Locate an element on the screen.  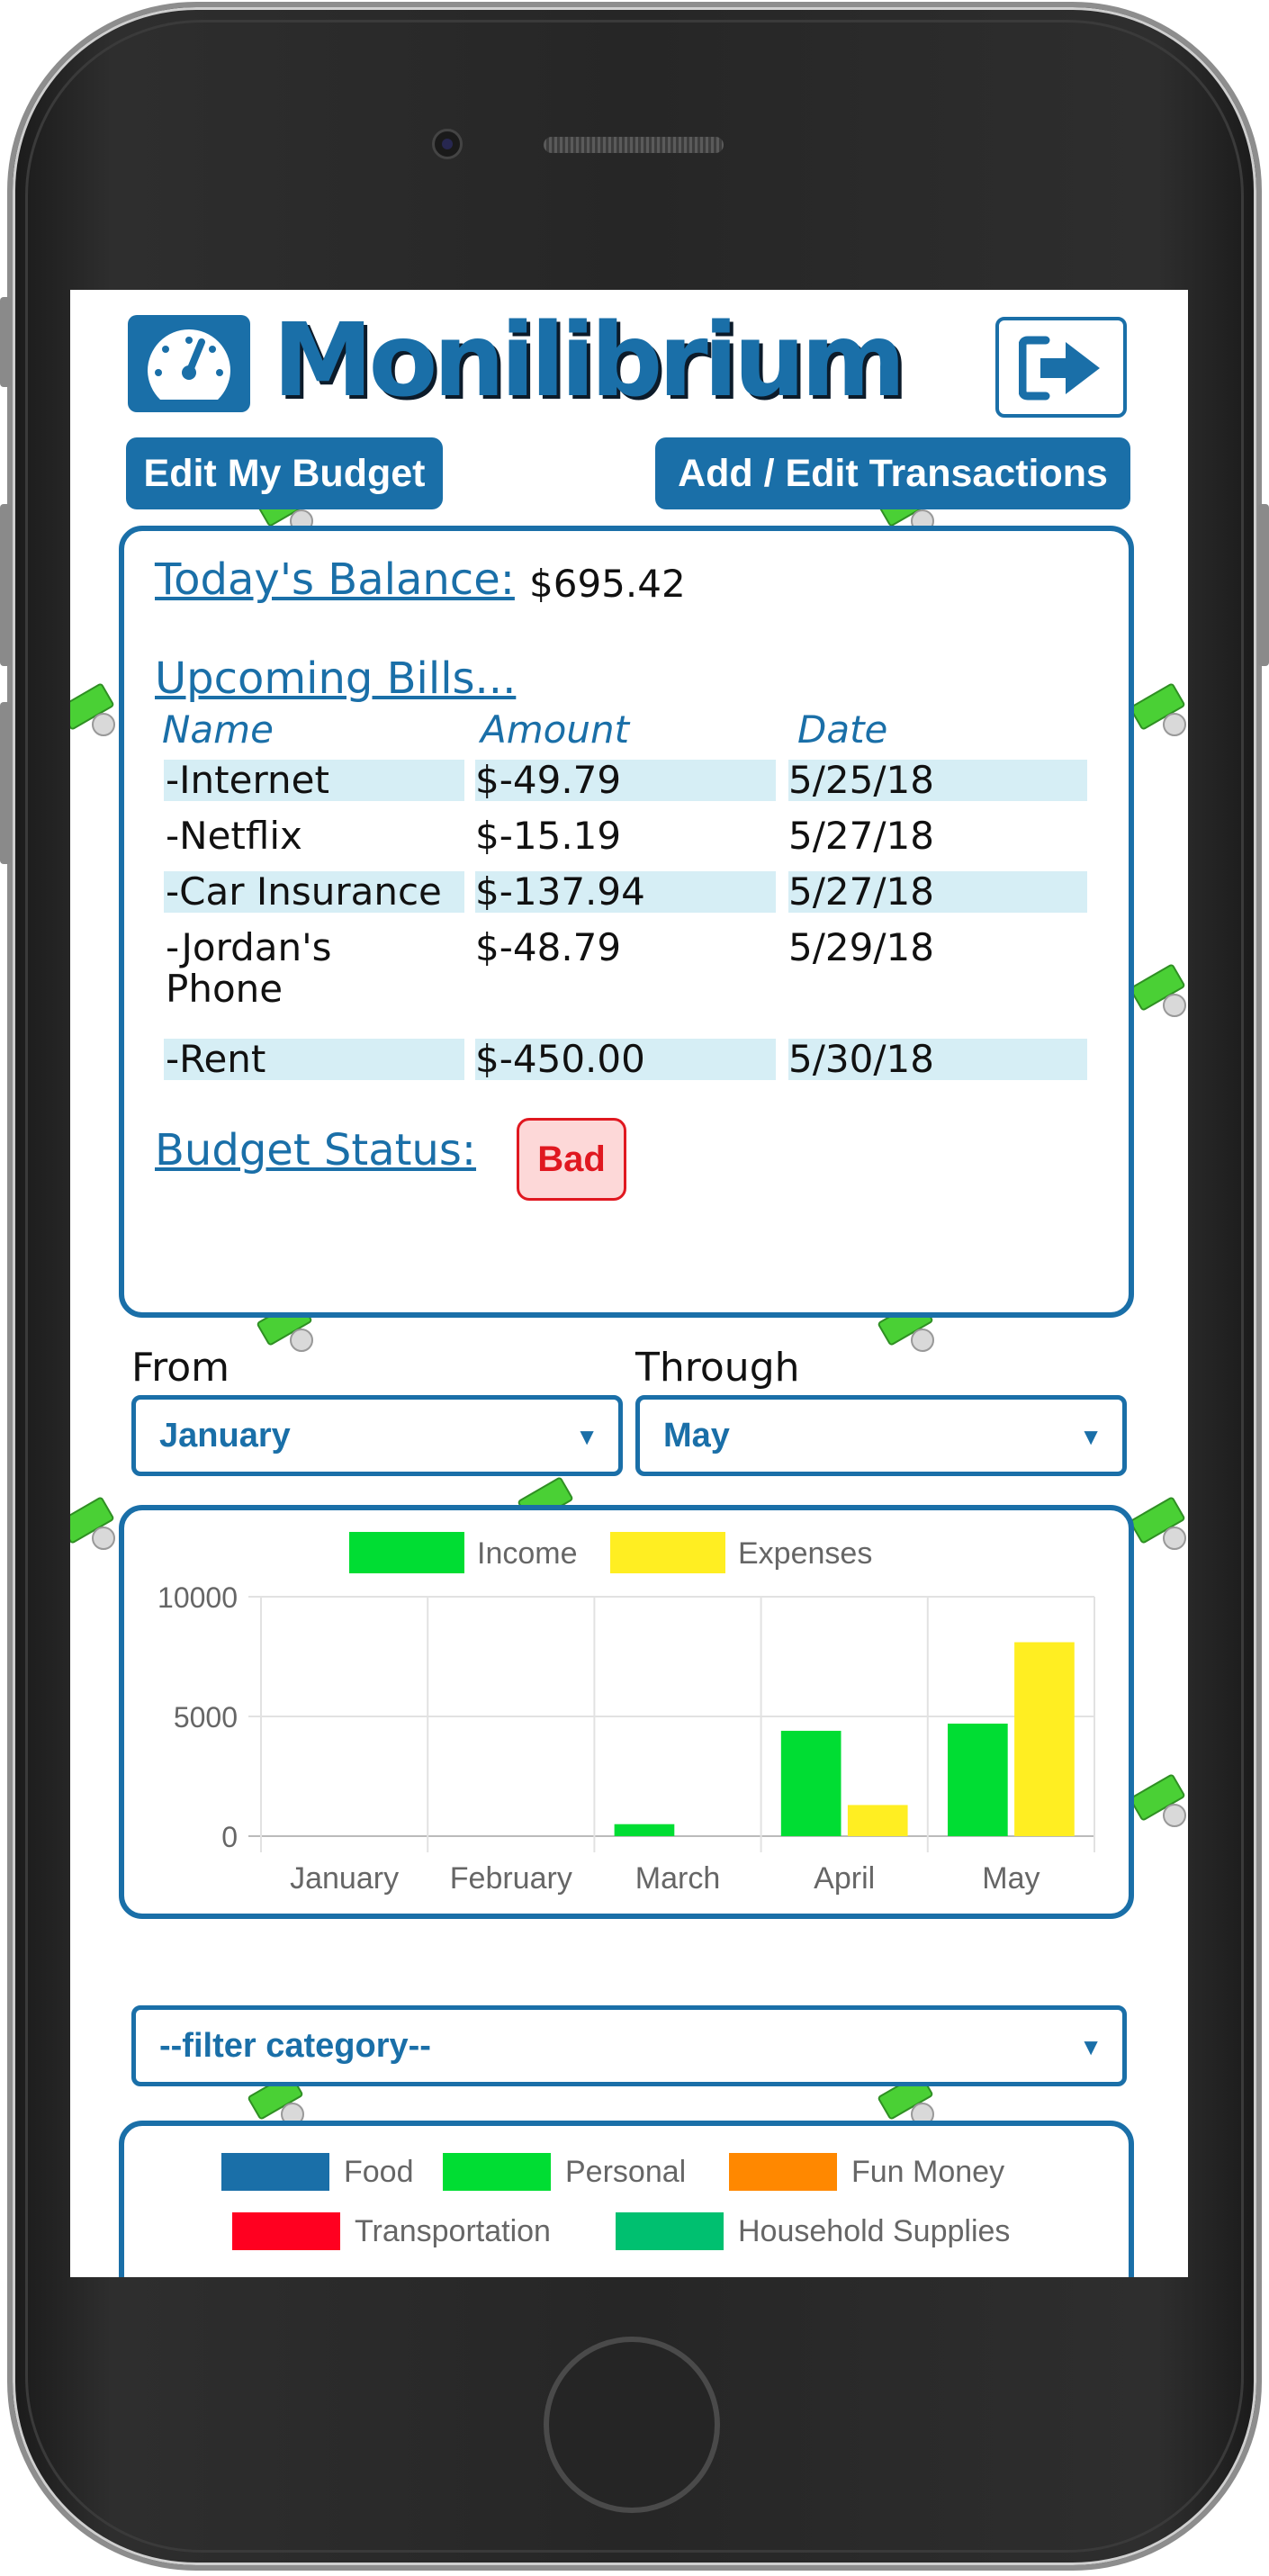
bill-date: 5/25/18 is located at coordinates (938, 780).